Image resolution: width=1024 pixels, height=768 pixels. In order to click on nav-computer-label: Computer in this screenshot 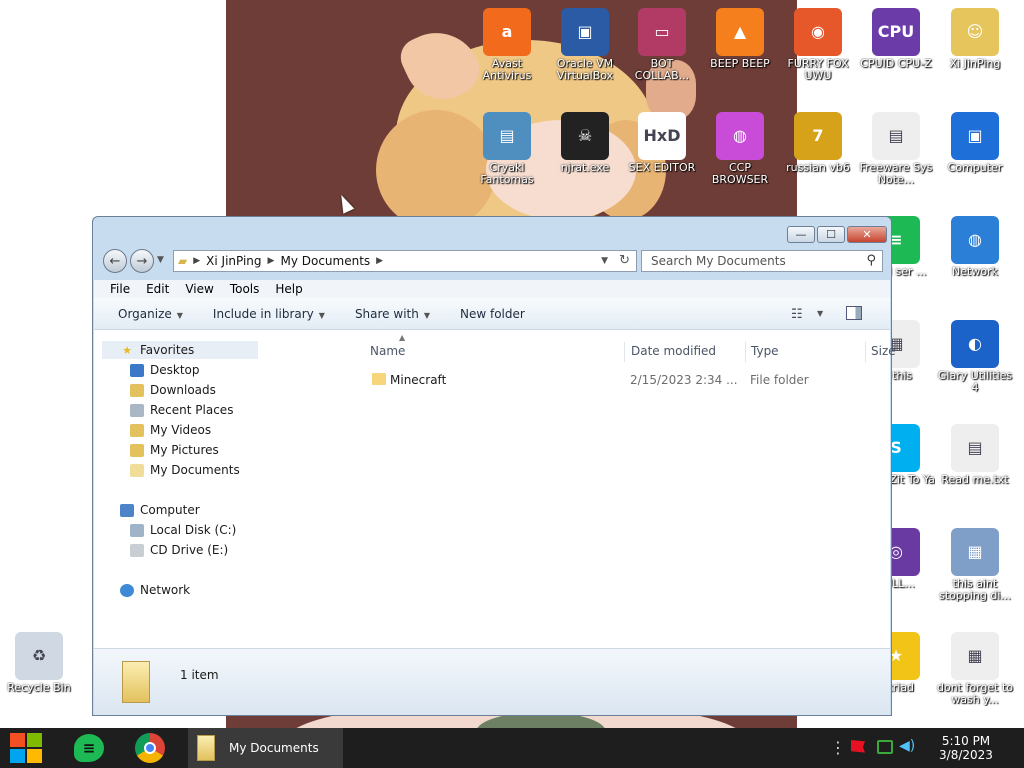, I will do `click(170, 510)`.